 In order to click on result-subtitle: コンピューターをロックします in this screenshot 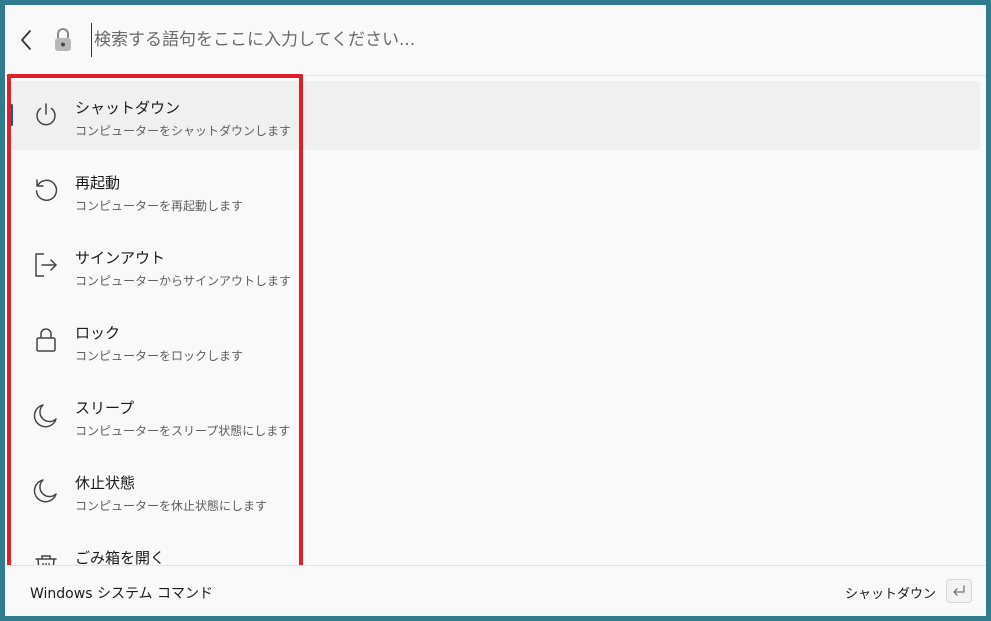, I will do `click(159, 356)`.